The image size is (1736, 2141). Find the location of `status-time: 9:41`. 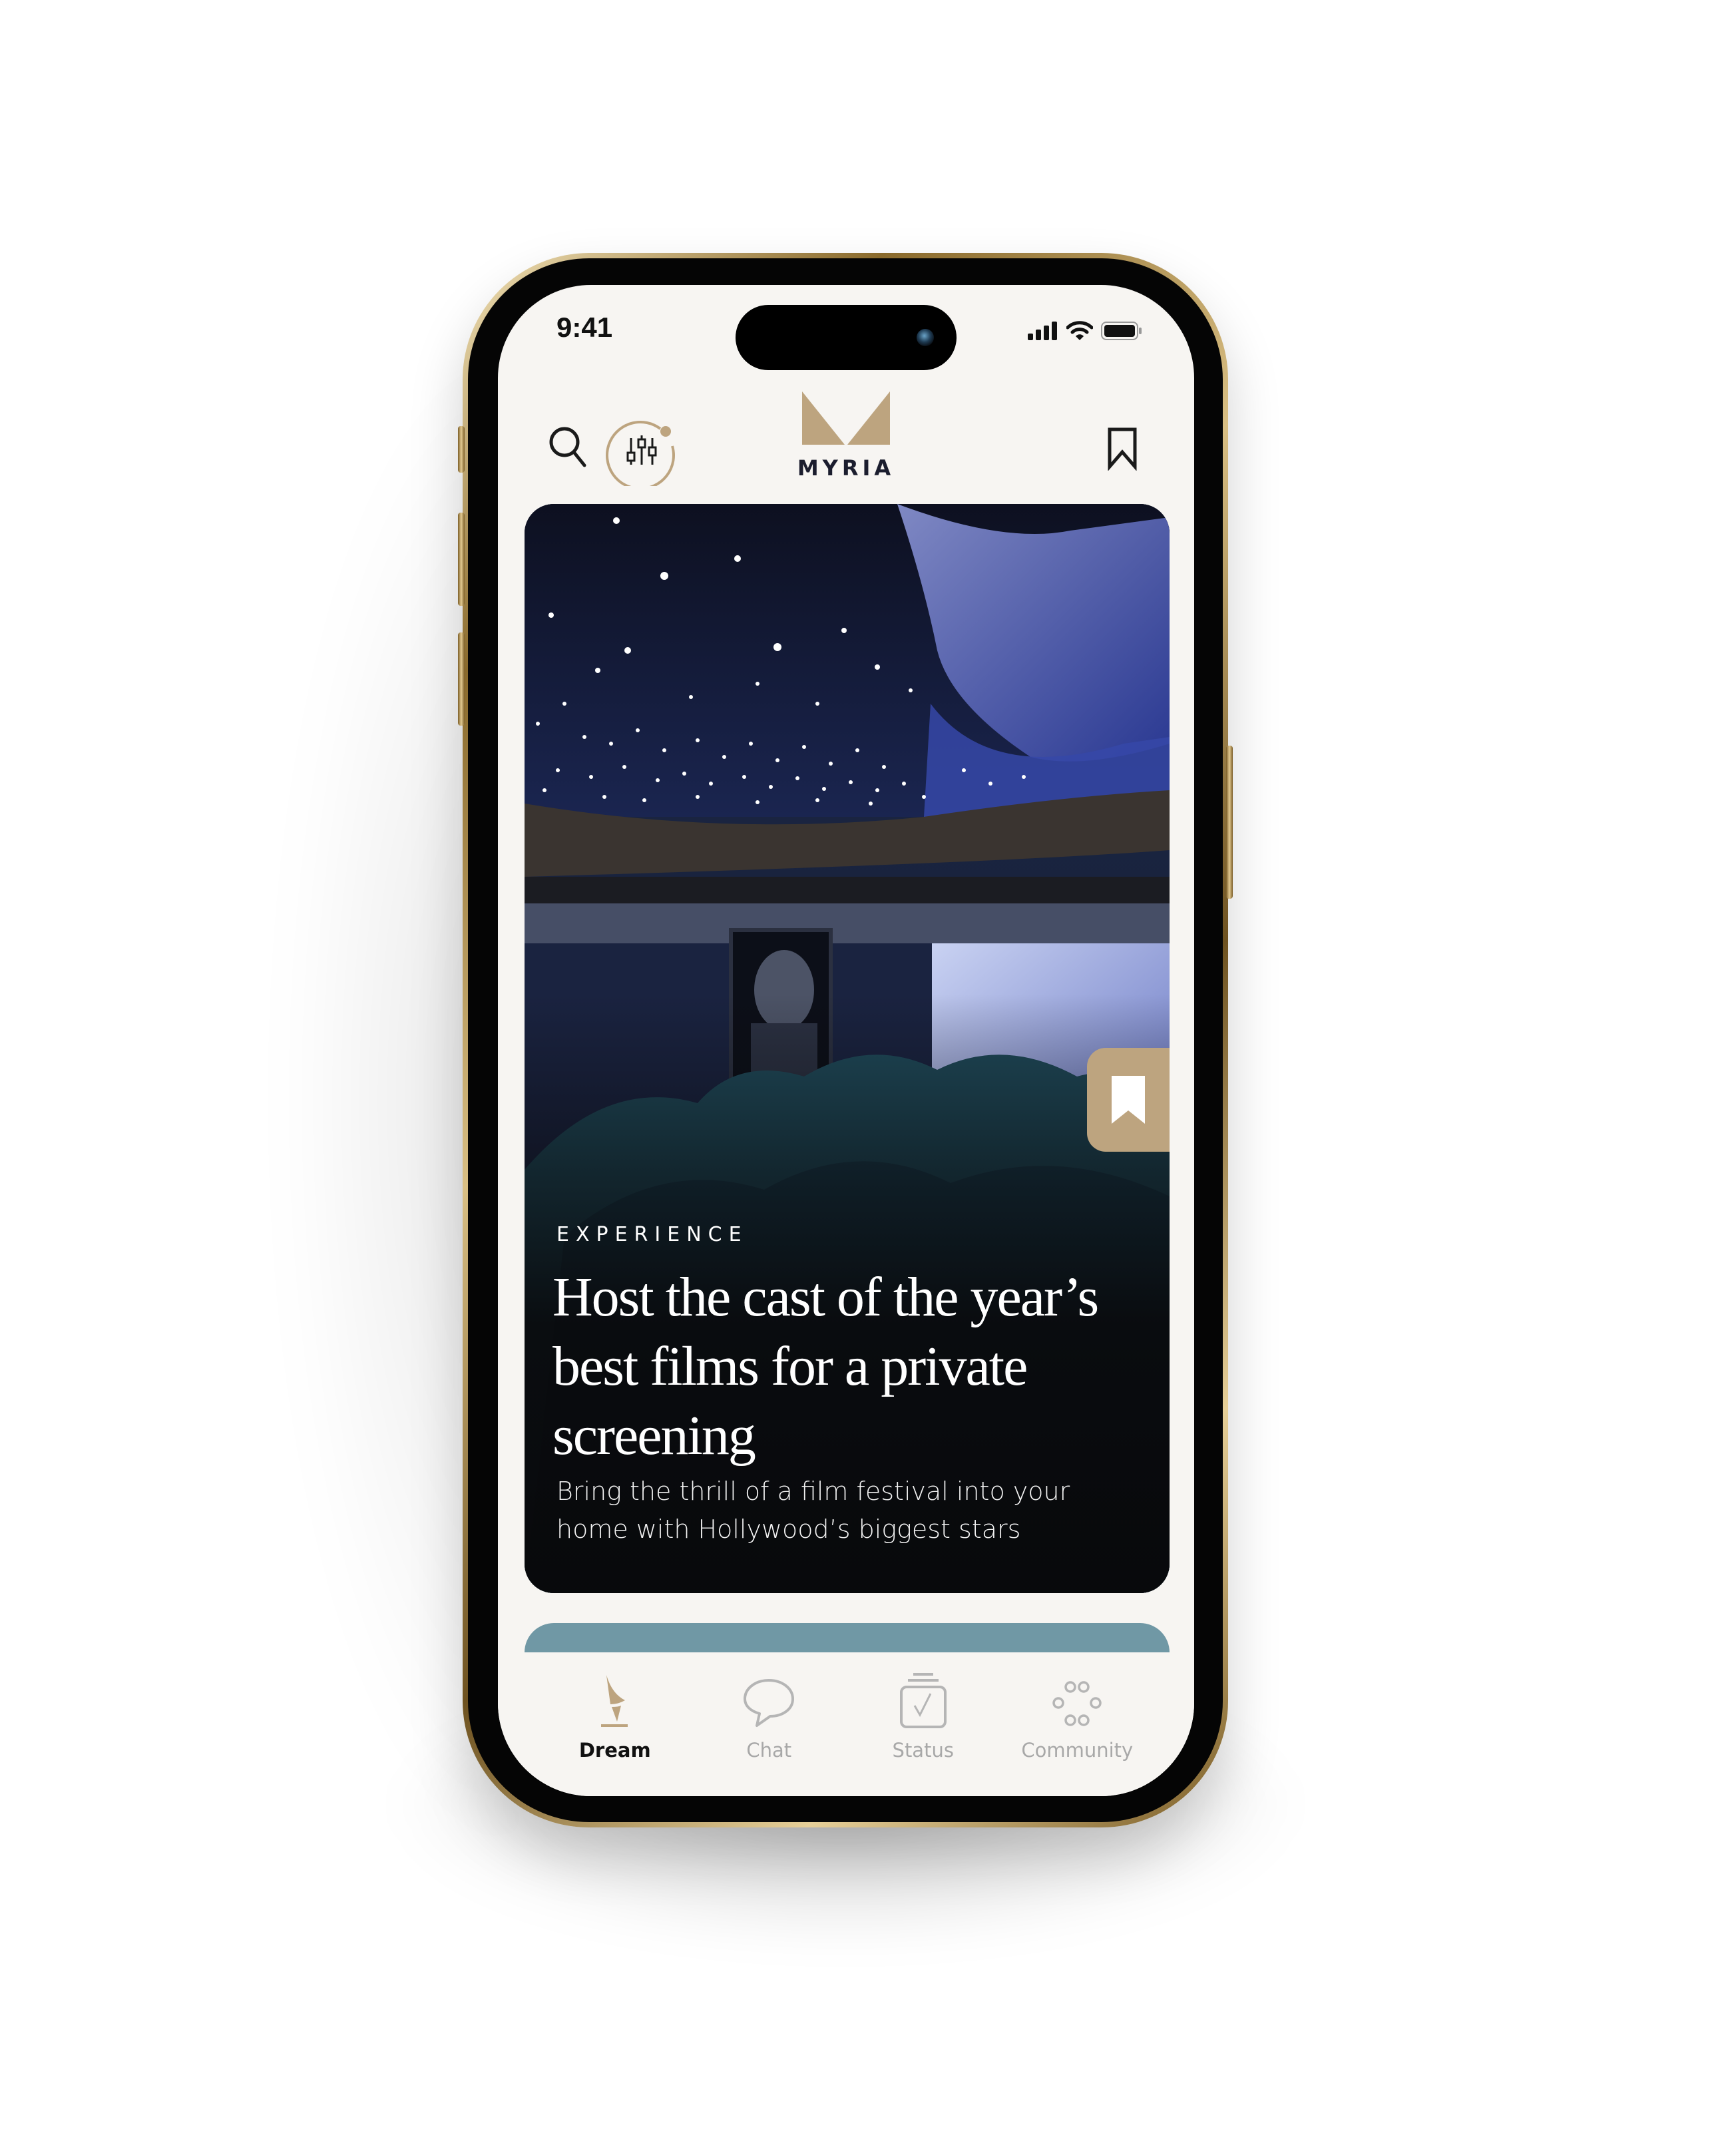

status-time: 9:41 is located at coordinates (584, 327).